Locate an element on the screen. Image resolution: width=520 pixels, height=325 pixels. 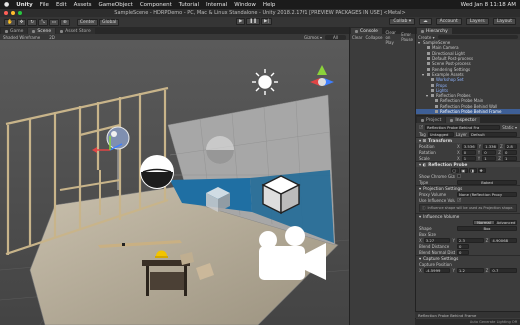
blend-distance-label: Blend Distance is located at coordinates (434, 246).